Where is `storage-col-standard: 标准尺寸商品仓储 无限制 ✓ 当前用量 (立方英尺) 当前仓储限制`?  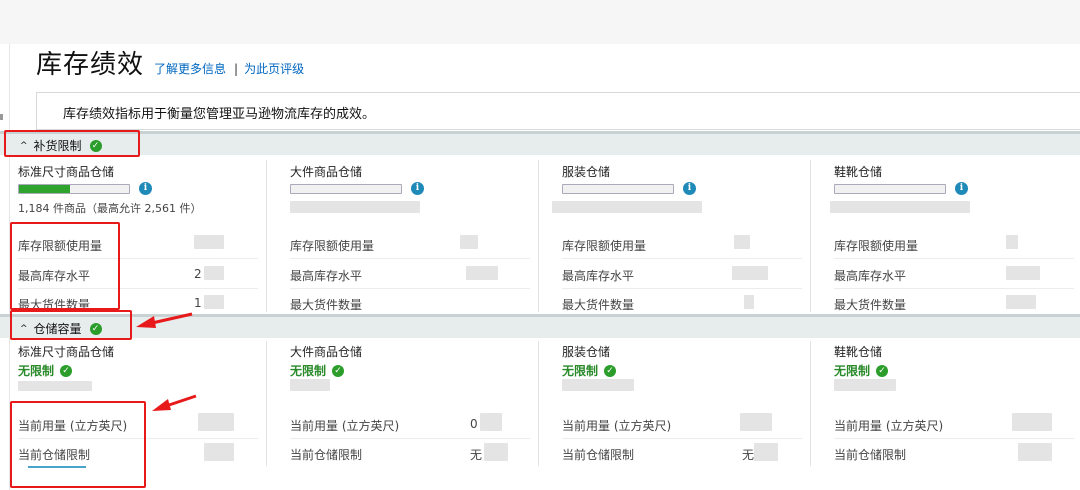 storage-col-standard: 标准尺寸商品仓储 无限制 ✓ 当前用量 (立方英尺) 当前仓储限制 is located at coordinates (154, 404).